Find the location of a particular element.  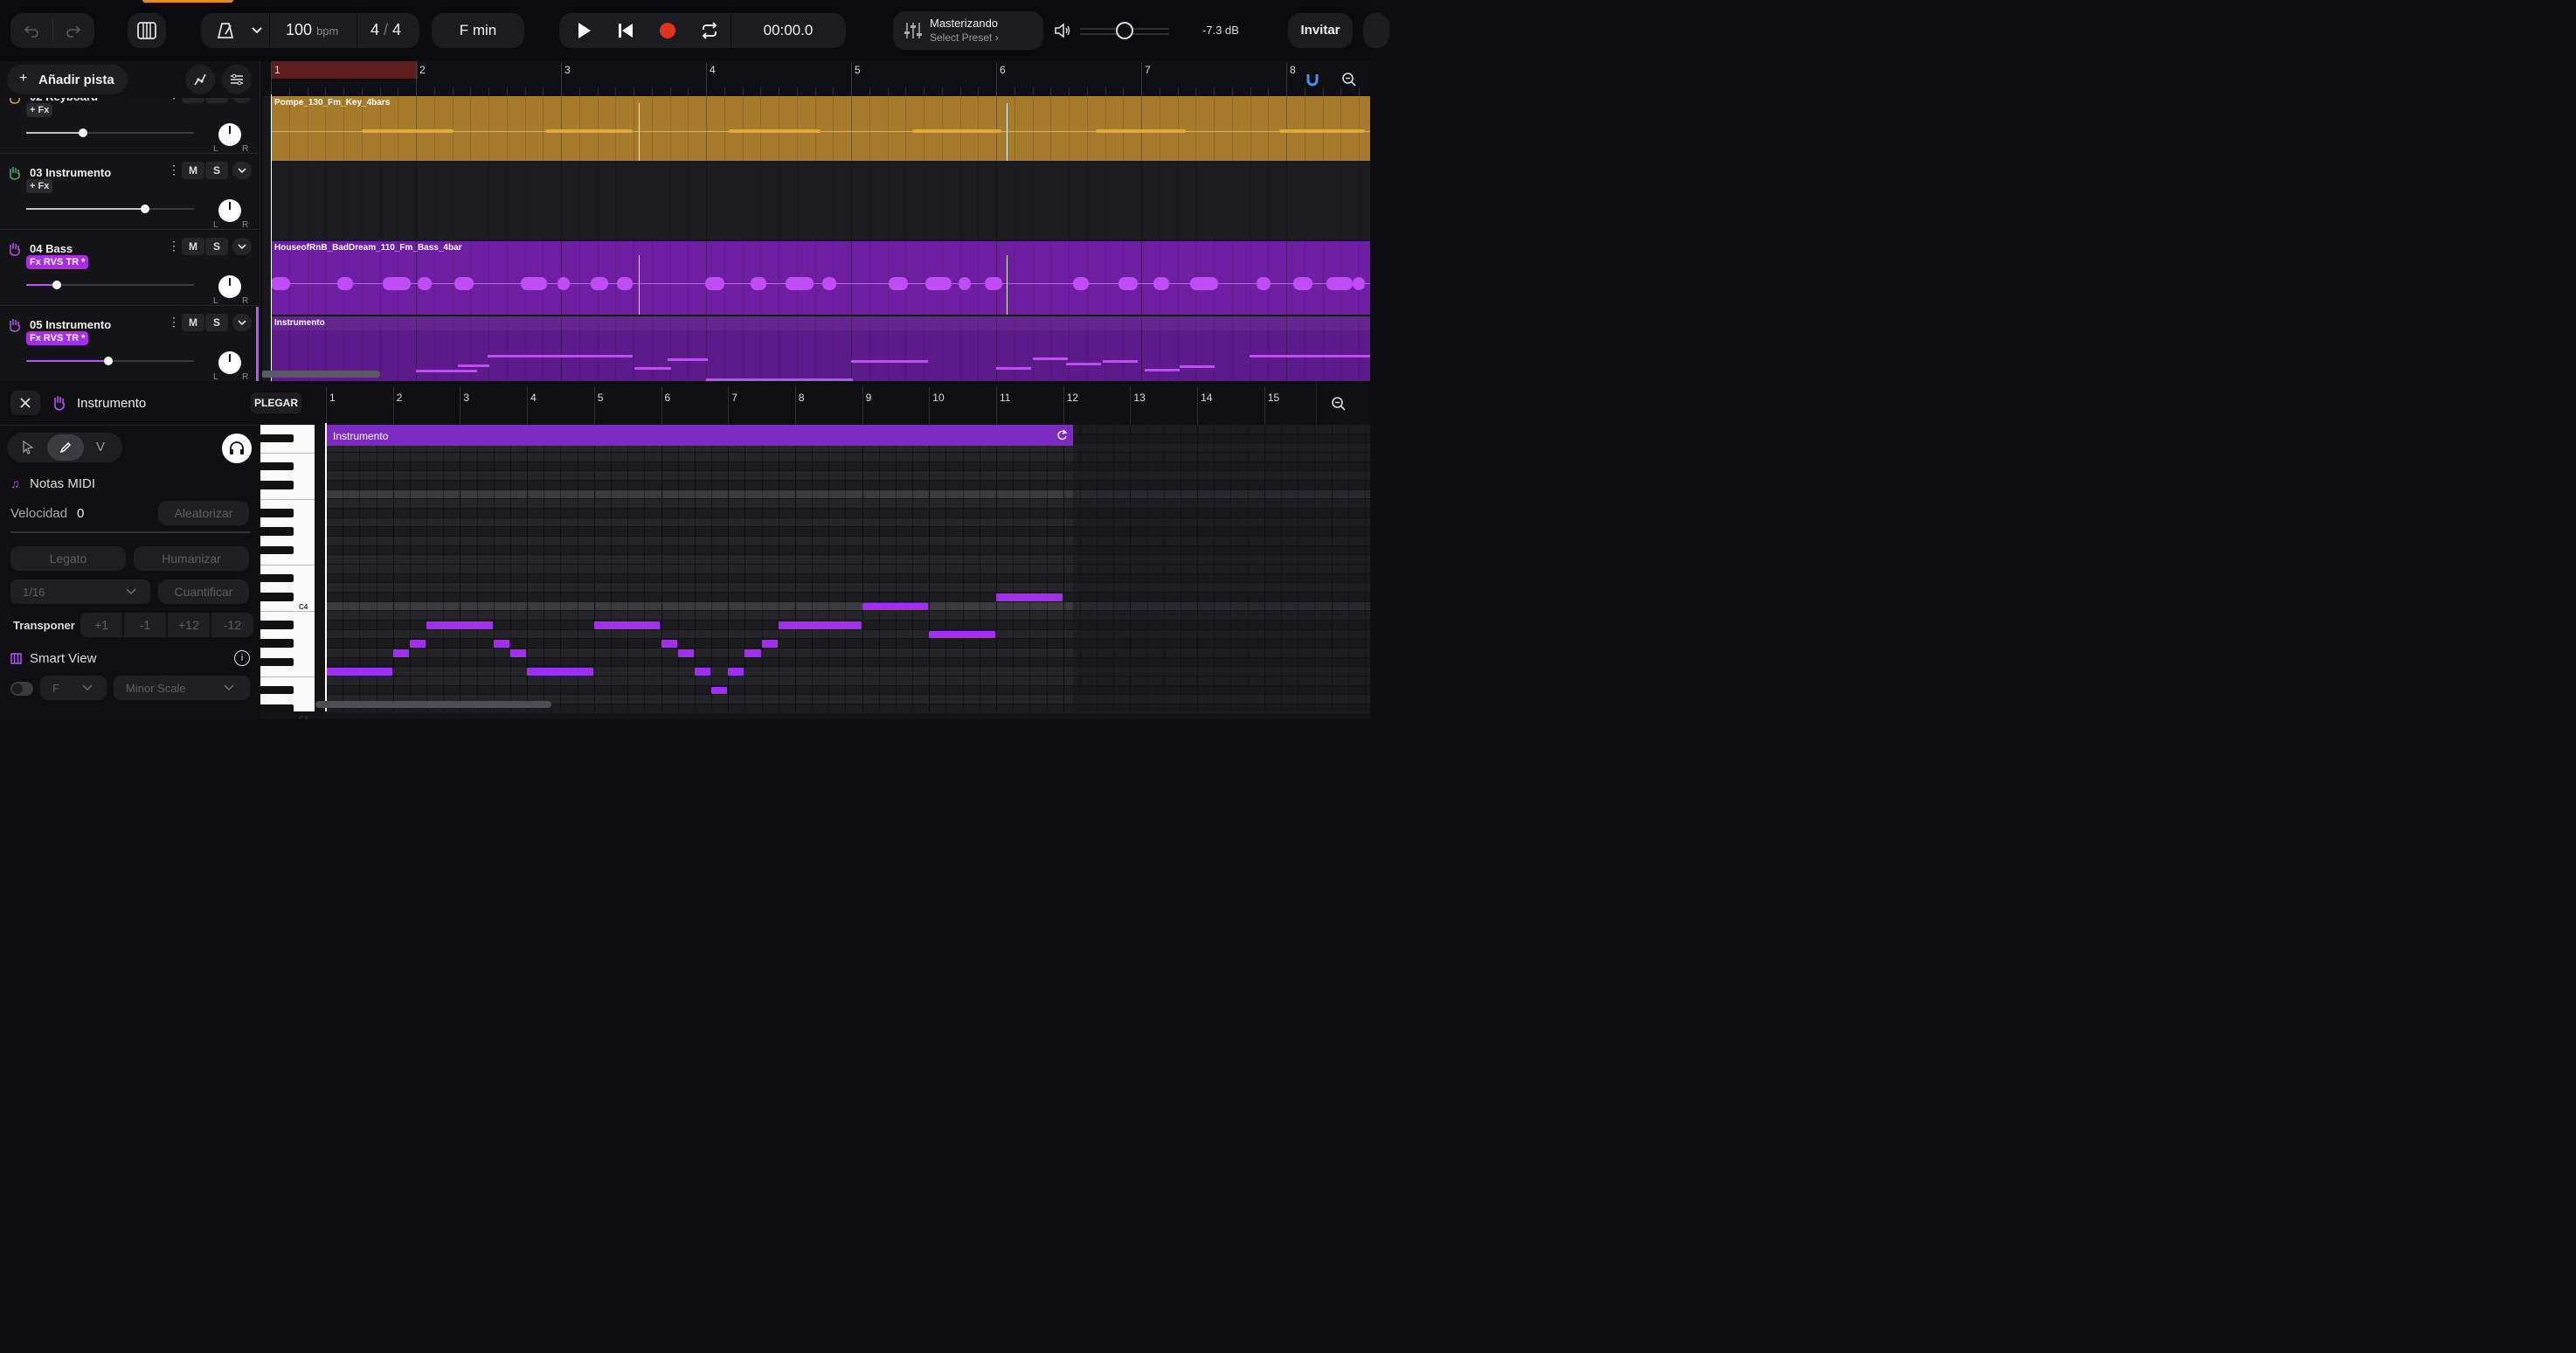

piano-roll: 1 2 3 4 5 6 7 8 9 10 11 12 13 14 15 C4 C3 Instrumento is located at coordinates (815, 550).